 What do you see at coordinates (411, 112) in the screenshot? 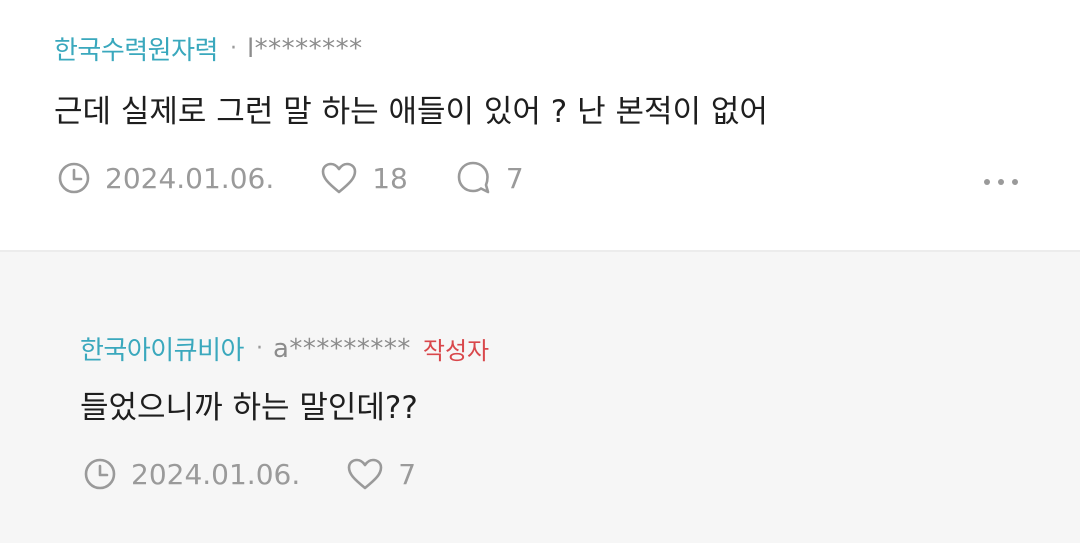
I see `comment-text: 근데 실제로 그런 말 하는 애들이 있어 ? 난 본적이 없어` at bounding box center [411, 112].